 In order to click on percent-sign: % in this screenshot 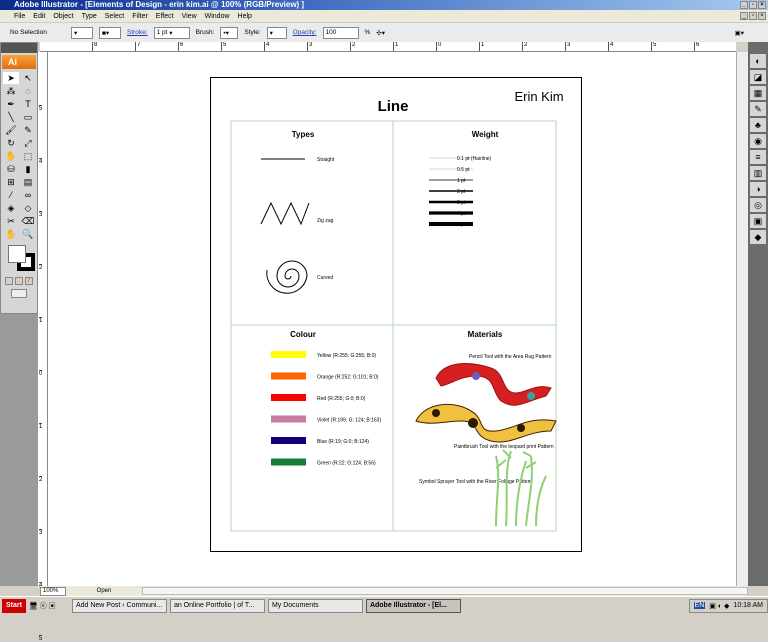, I will do `click(367, 32)`.